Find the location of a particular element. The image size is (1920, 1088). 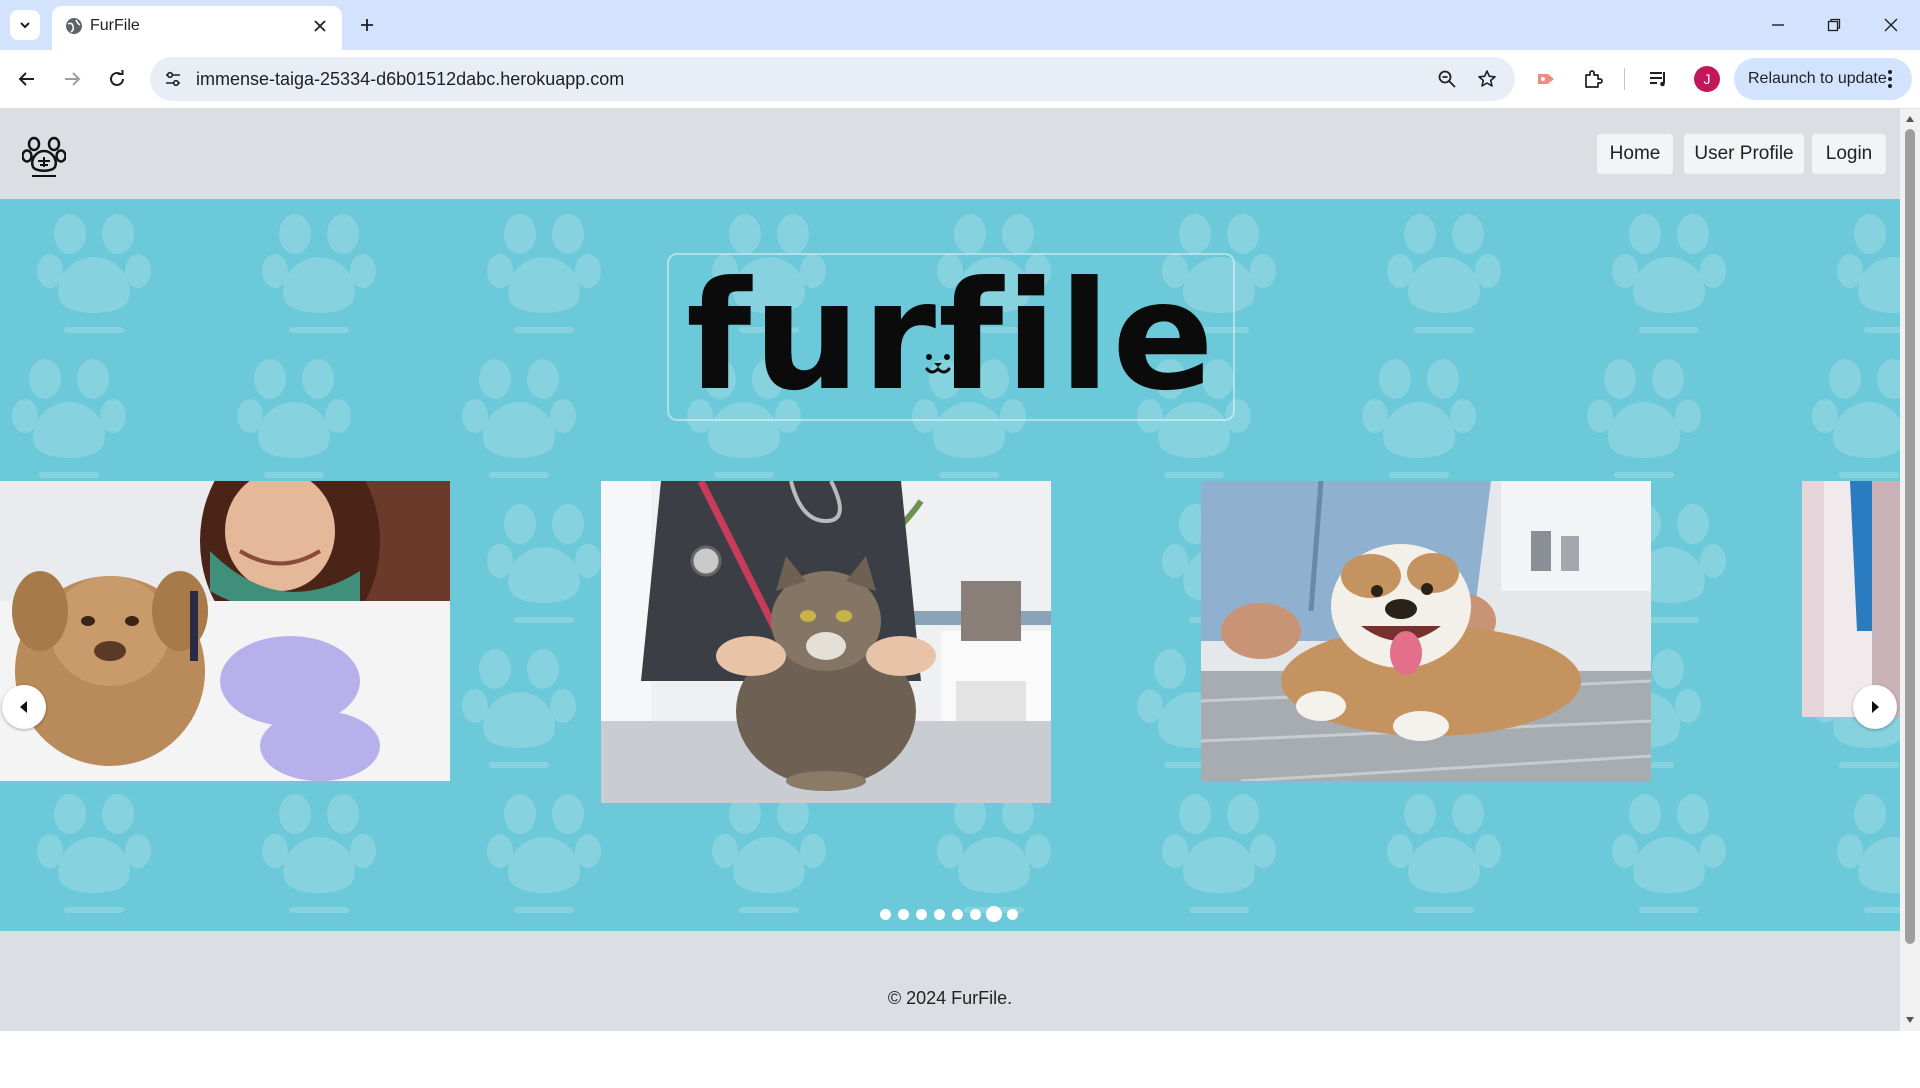

relaunch-button: Relaunch to update is located at coordinates (1823, 79).